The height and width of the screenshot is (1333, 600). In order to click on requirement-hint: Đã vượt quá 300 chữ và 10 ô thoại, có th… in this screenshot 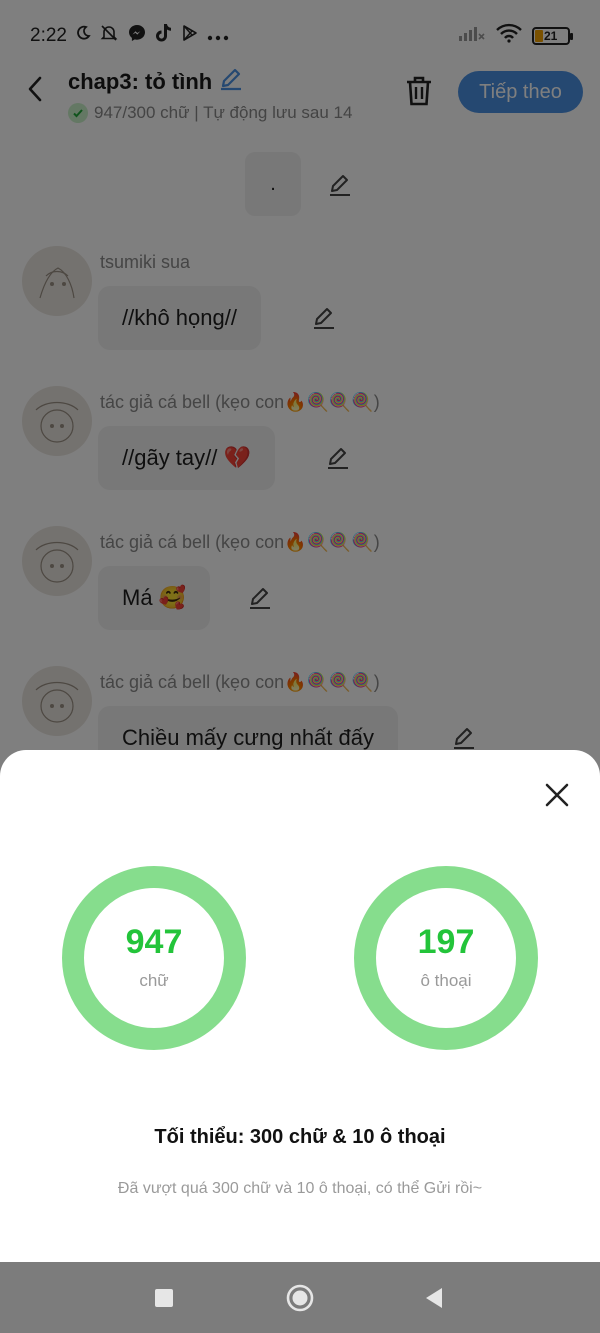, I will do `click(300, 1188)`.